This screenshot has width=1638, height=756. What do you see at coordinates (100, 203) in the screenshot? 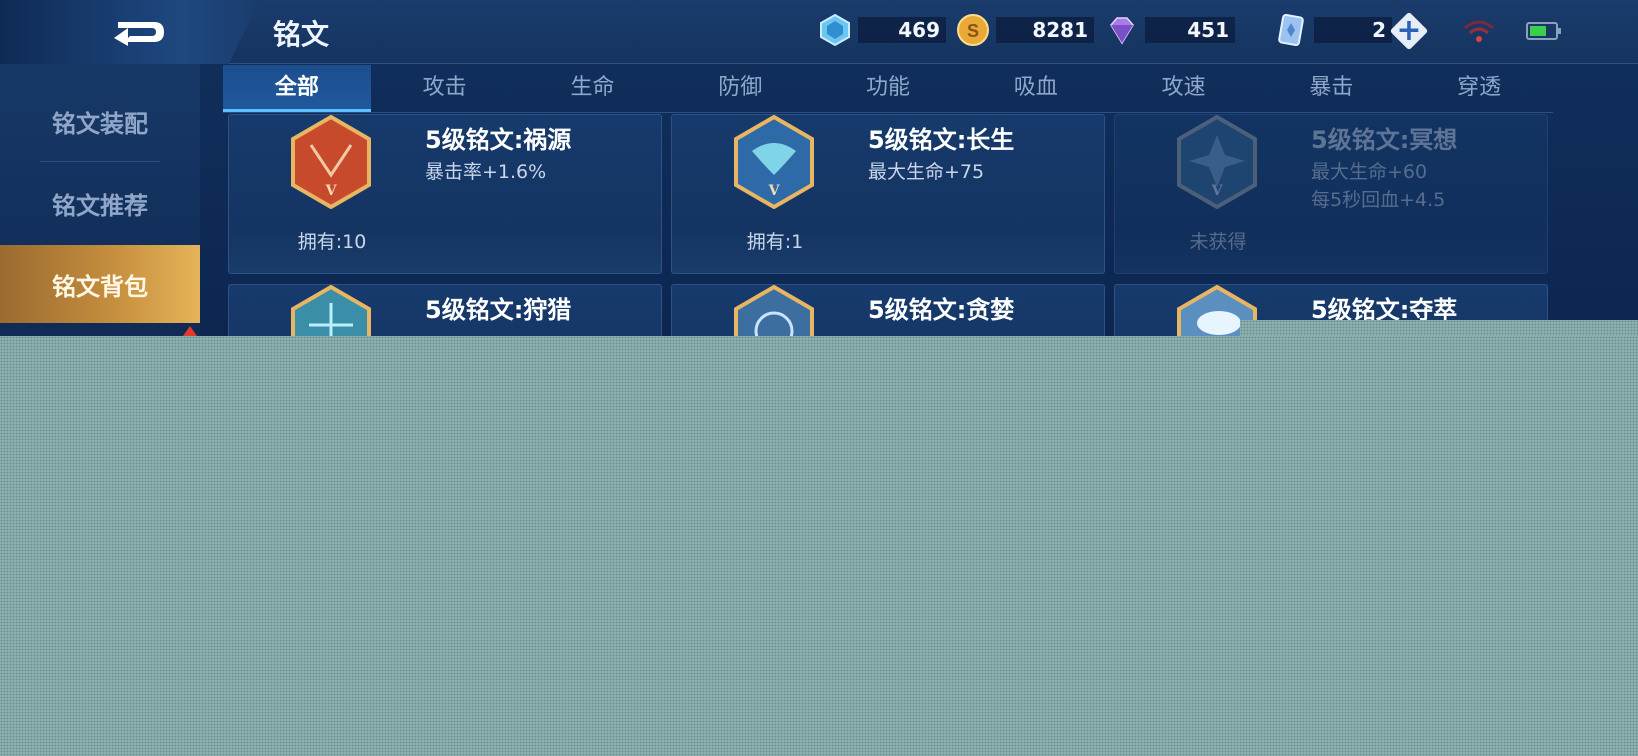
I see `sidebar-item-rune-recommend: 铭文推荐` at bounding box center [100, 203].